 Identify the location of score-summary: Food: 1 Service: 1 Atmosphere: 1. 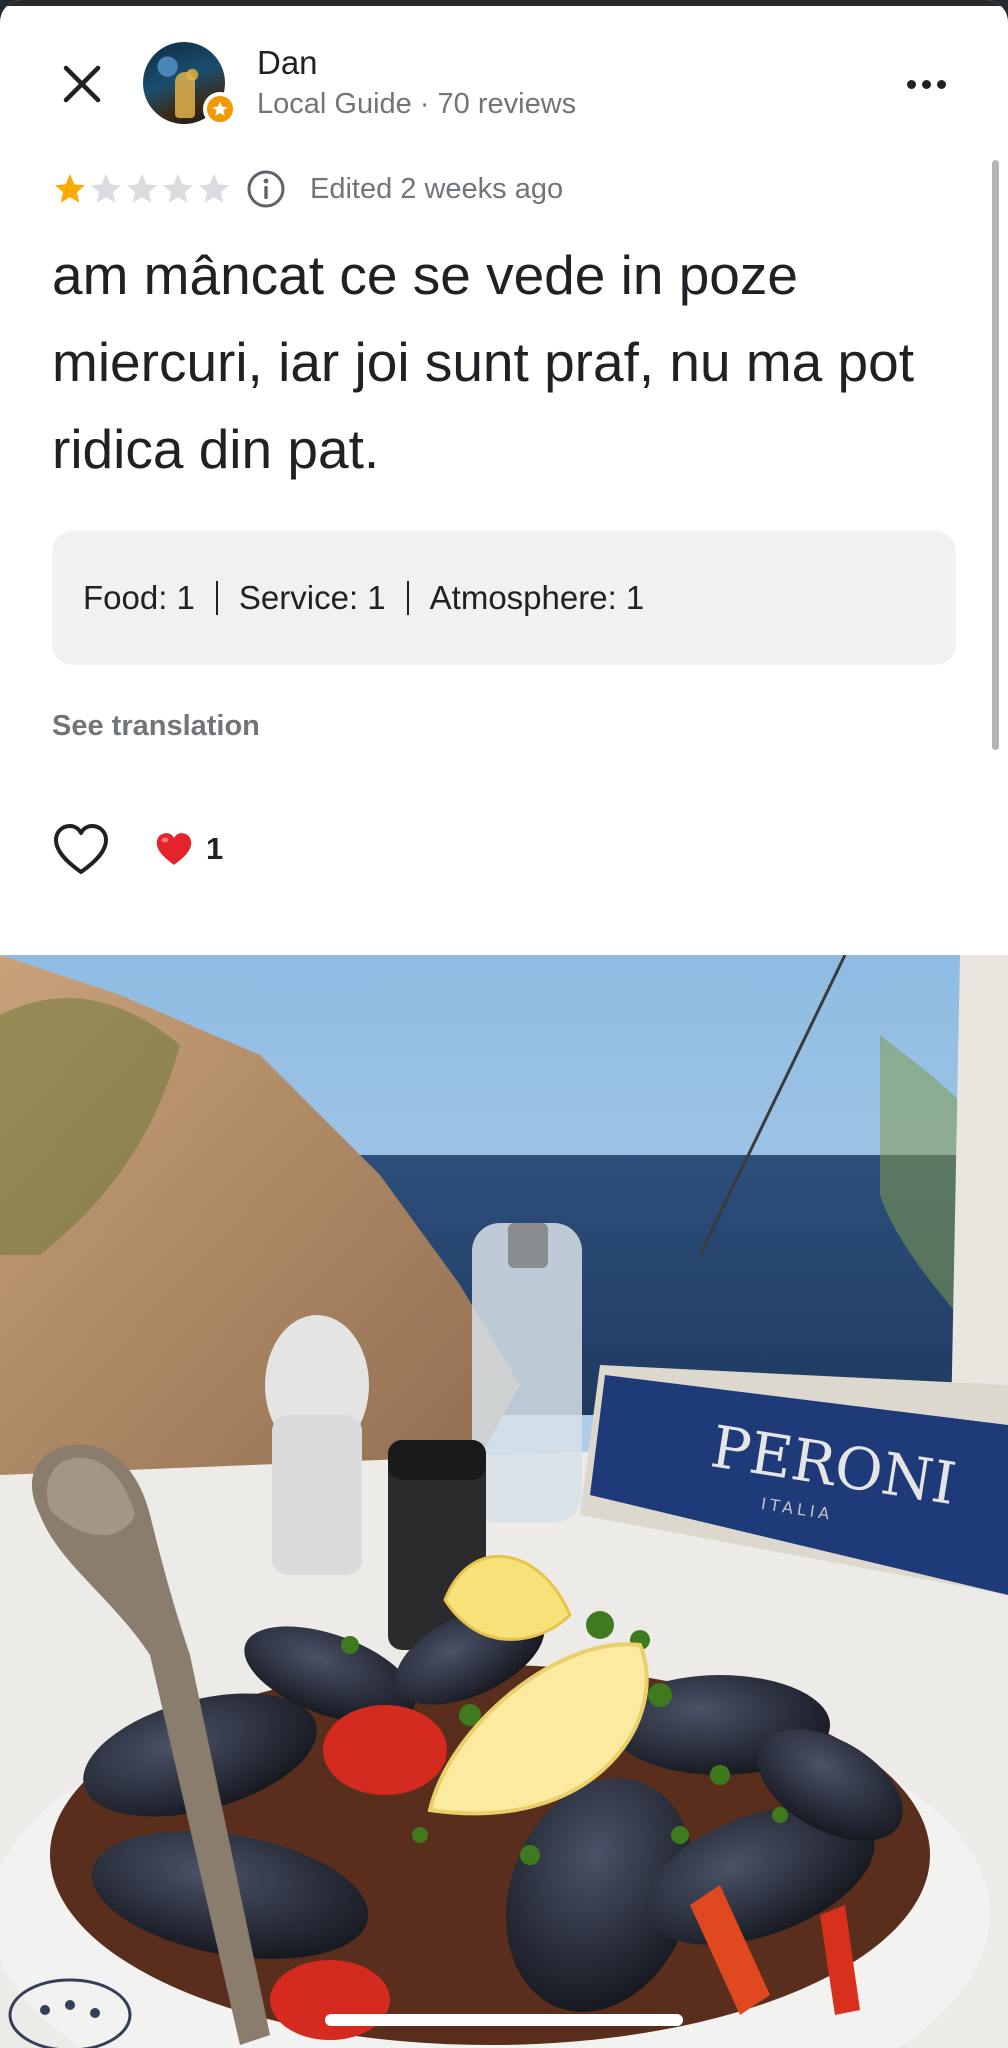
(504, 598).